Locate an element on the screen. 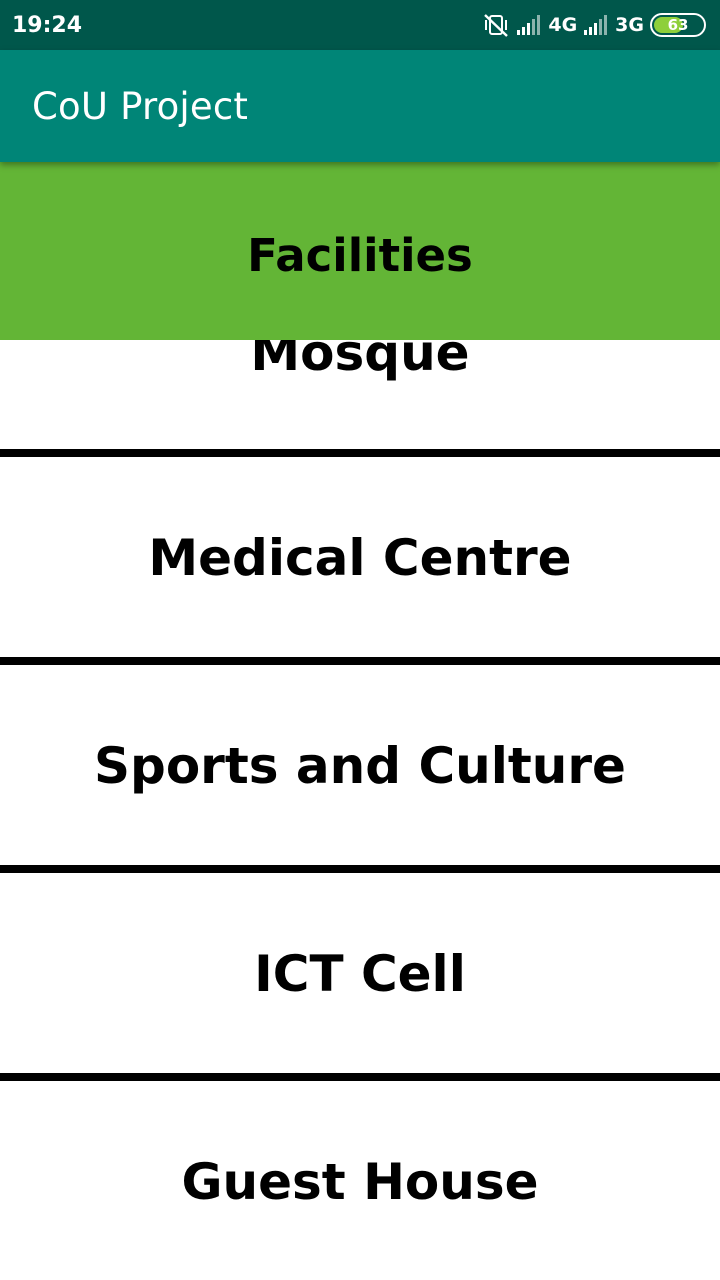 This screenshot has width=720, height=1280. battery-level: 63 is located at coordinates (678, 25).